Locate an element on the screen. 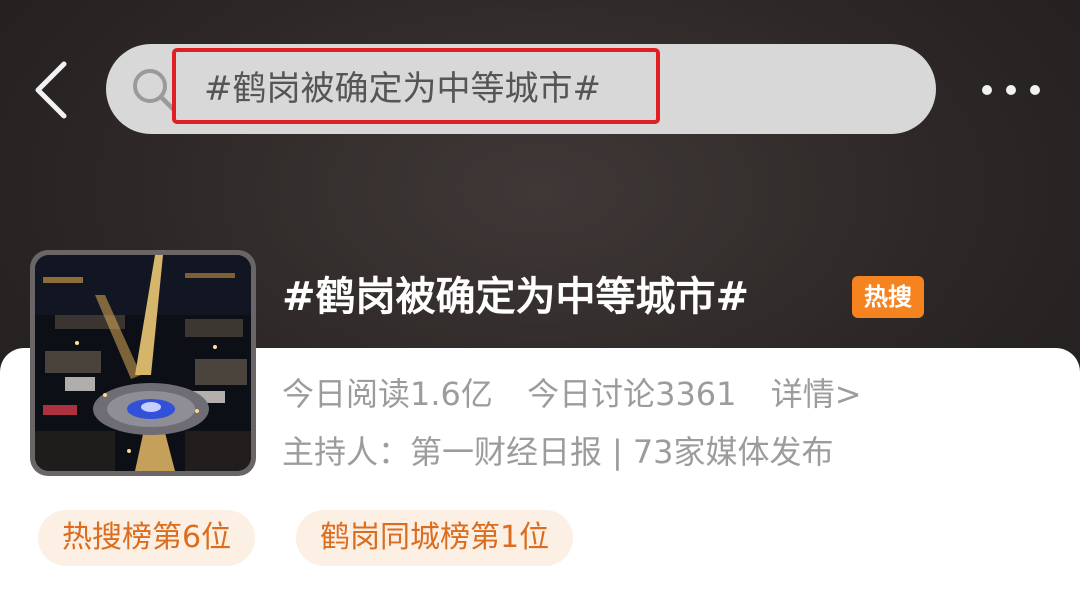  search-bar: #鹤岗被确定为中等城市# is located at coordinates (521, 89).